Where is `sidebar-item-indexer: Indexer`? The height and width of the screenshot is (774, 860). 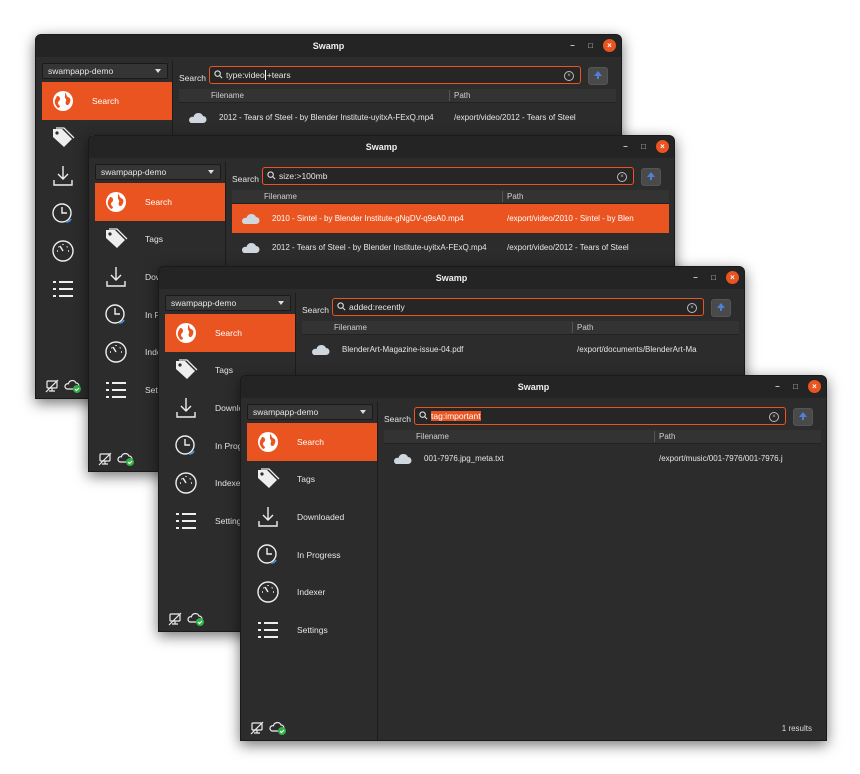
sidebar-item-indexer: Indexer is located at coordinates (312, 592).